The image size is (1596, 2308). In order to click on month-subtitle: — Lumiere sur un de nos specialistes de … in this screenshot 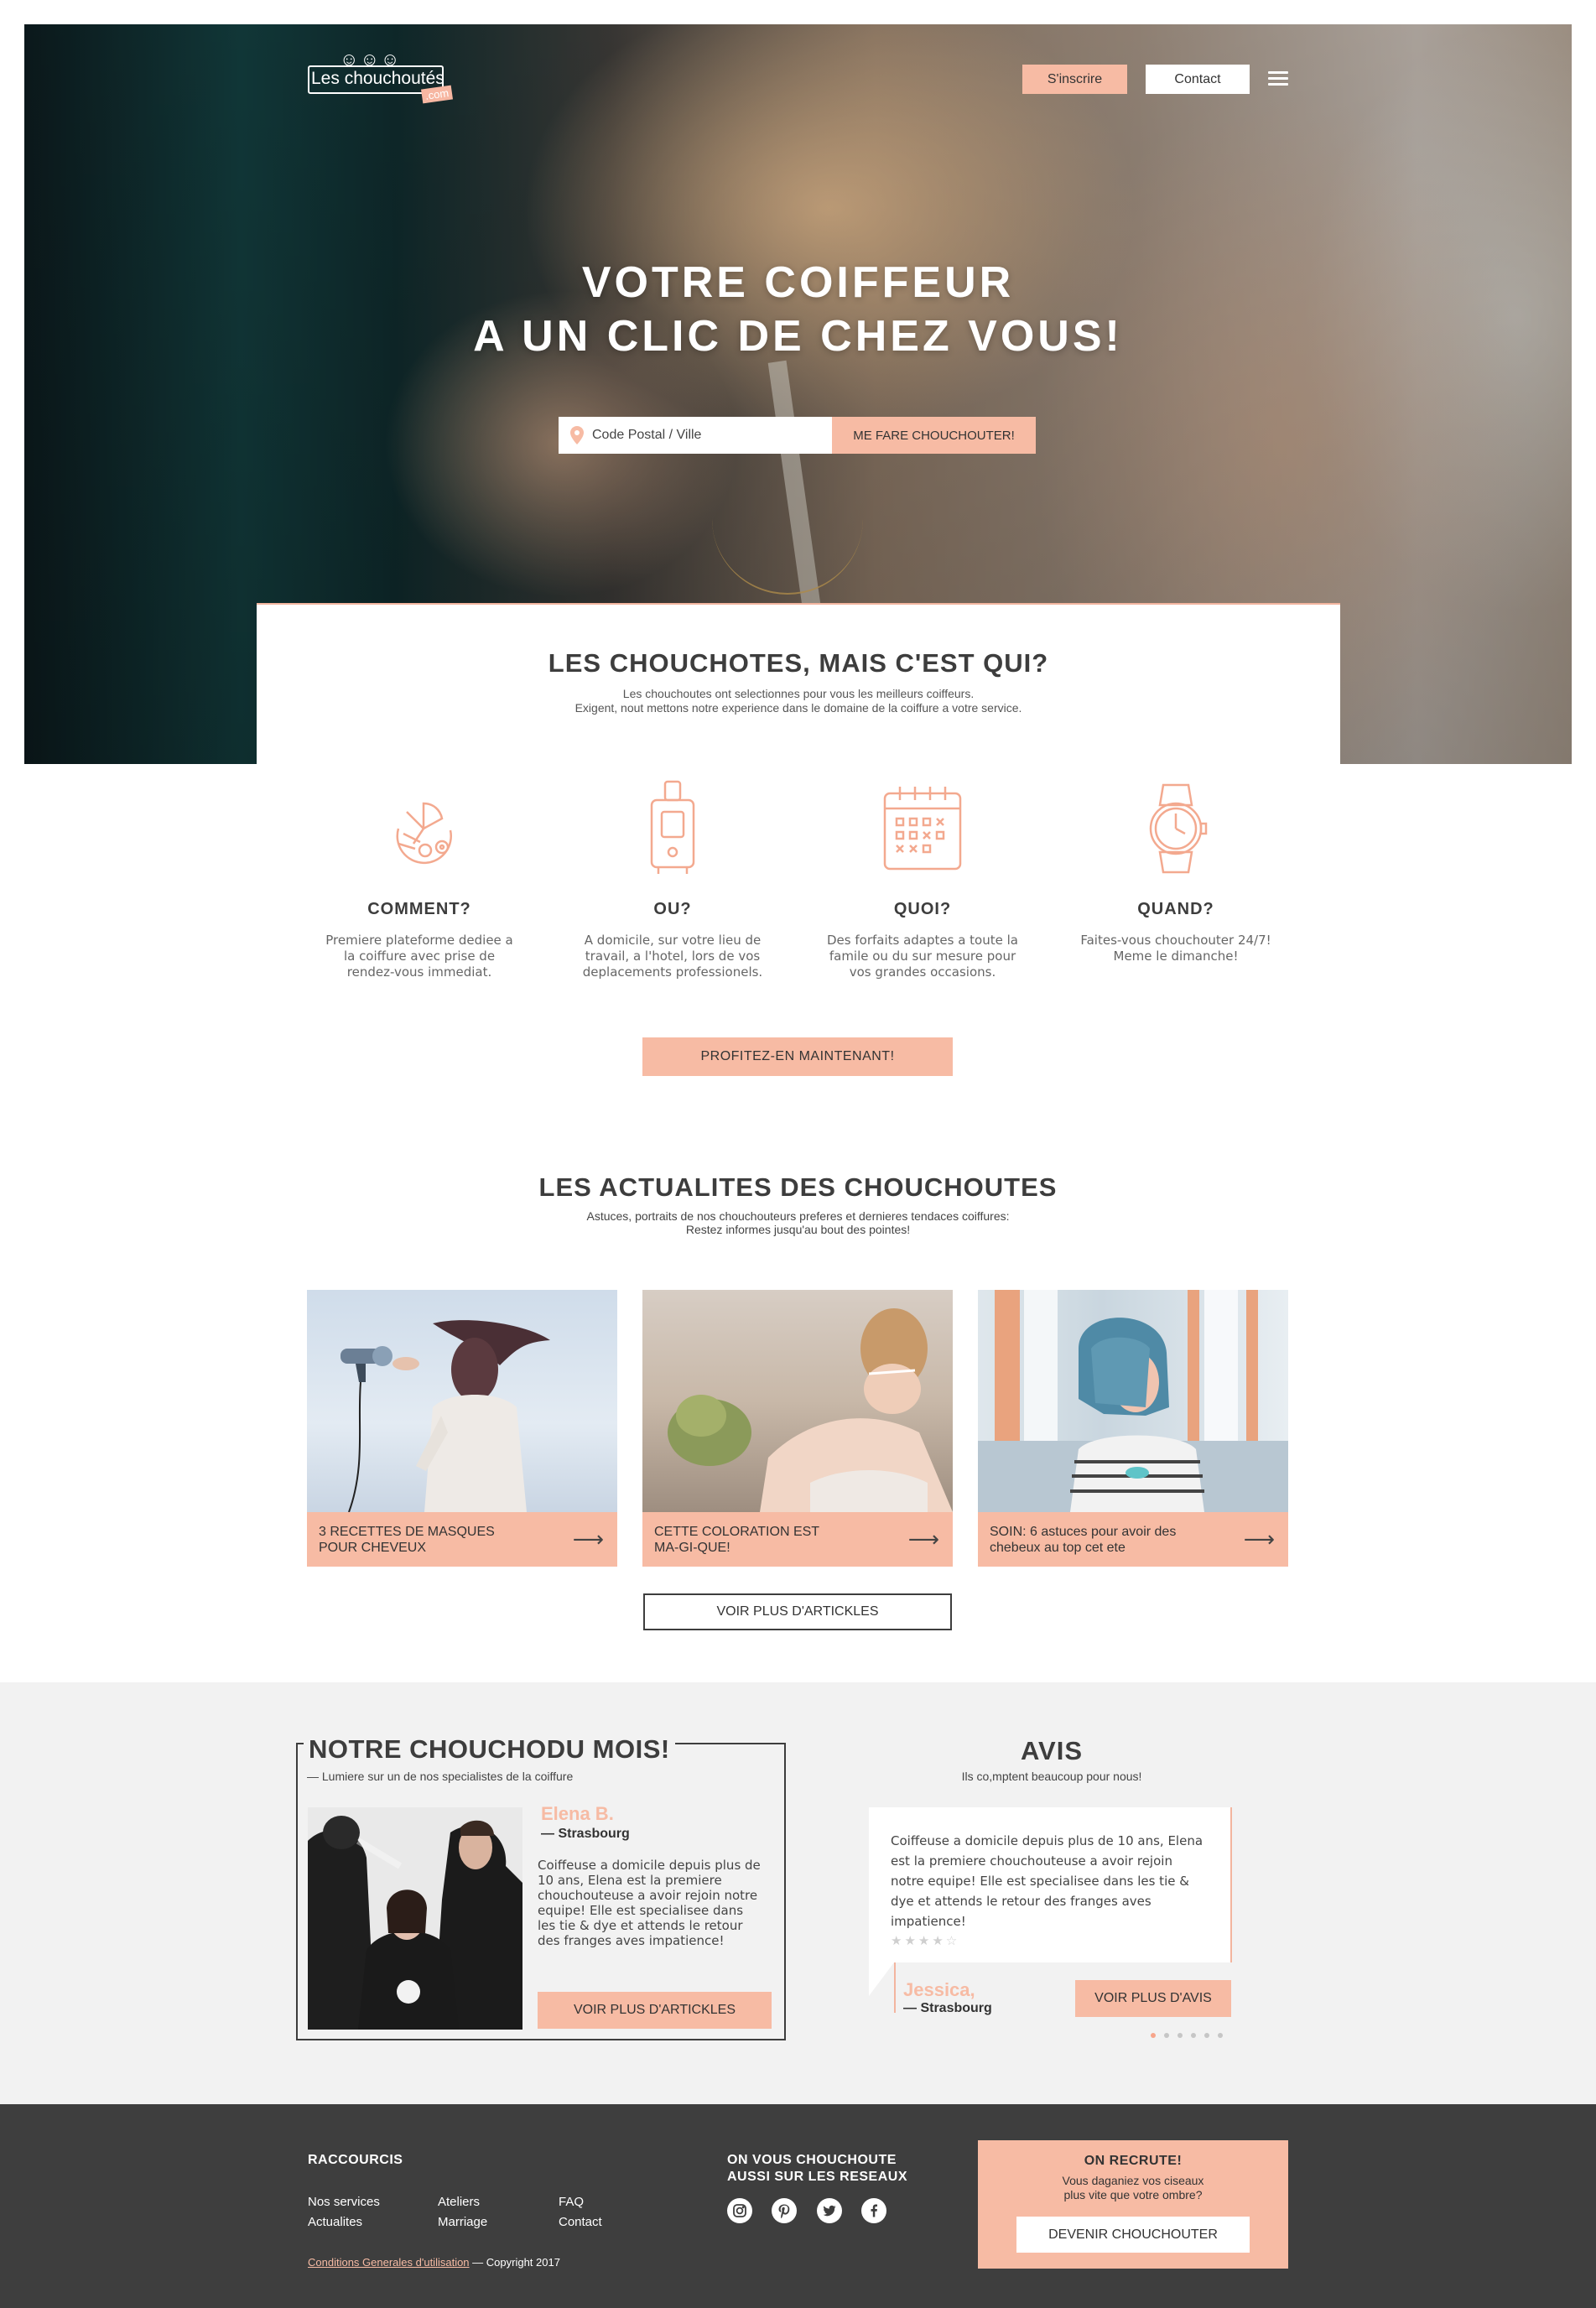, I will do `click(441, 1776)`.